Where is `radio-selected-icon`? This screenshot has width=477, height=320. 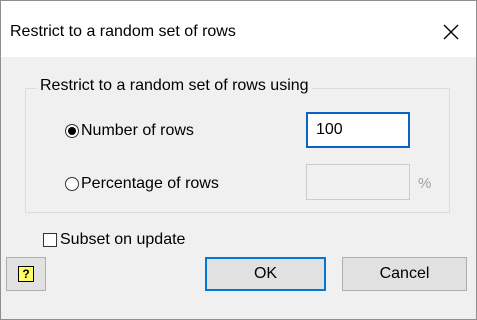
radio-selected-icon is located at coordinates (72, 131).